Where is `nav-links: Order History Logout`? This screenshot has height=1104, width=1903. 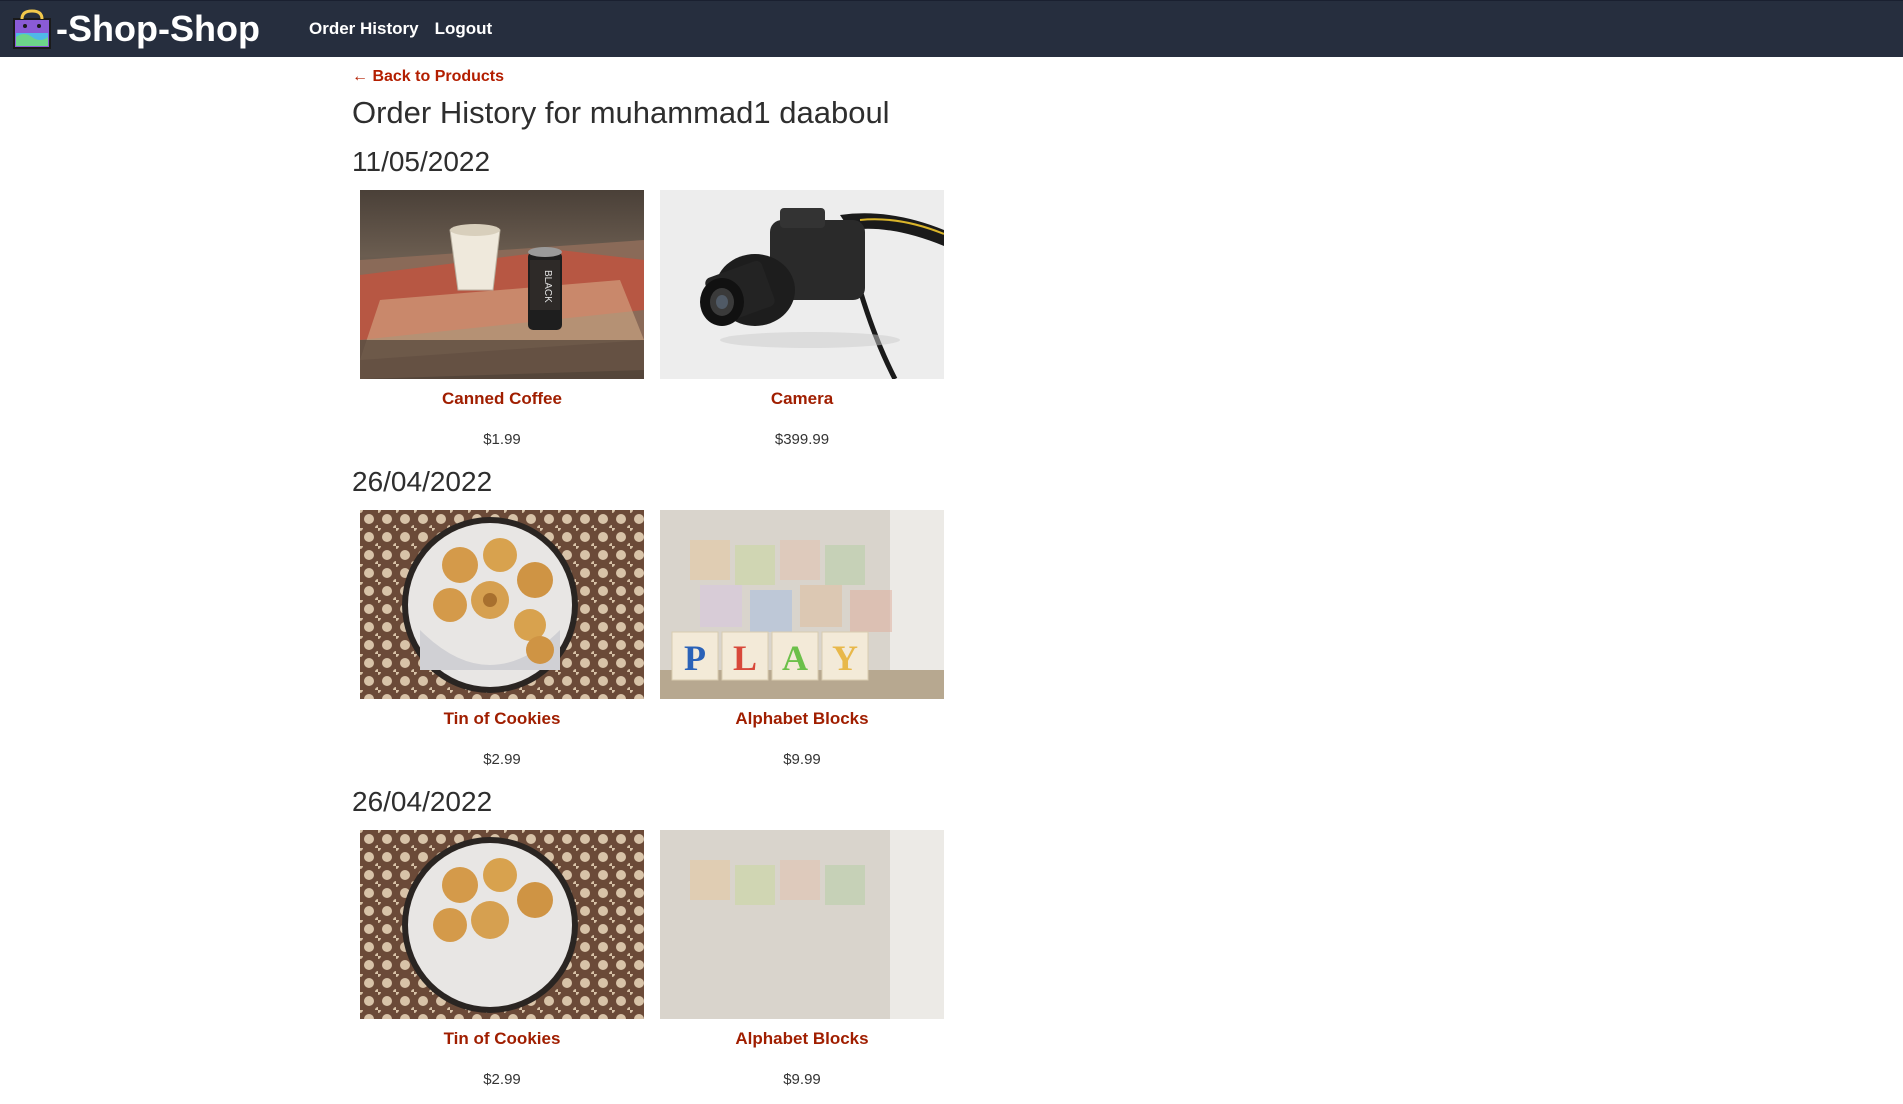 nav-links: Order History Logout is located at coordinates (400, 29).